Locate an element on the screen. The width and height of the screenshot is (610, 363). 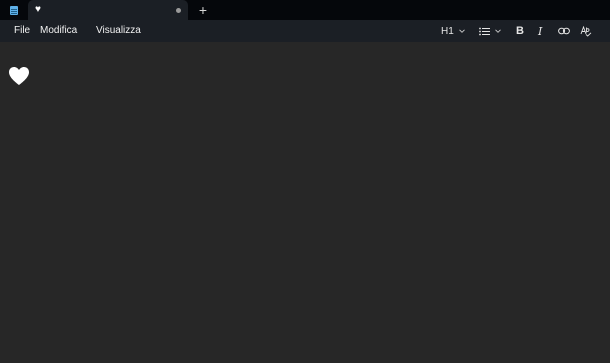
heading-dropdown: H1 is located at coordinates (453, 31).